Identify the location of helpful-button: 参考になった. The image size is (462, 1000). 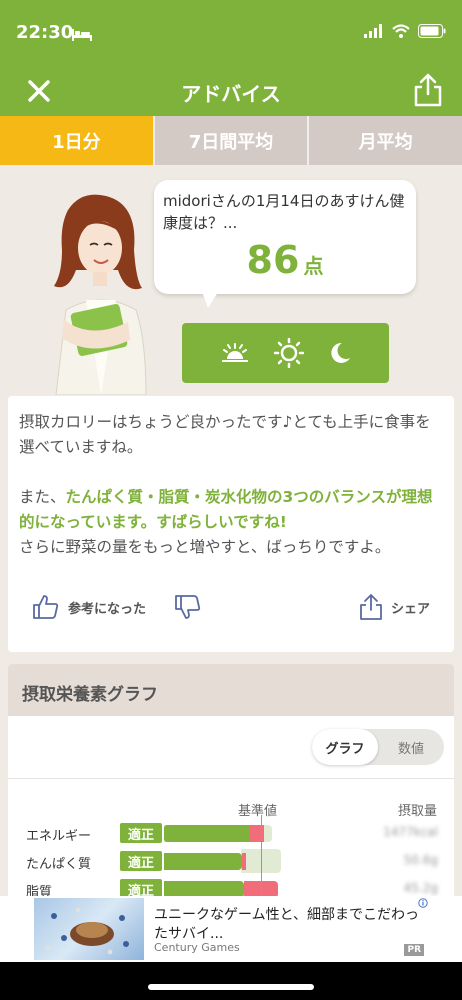
(89, 607).